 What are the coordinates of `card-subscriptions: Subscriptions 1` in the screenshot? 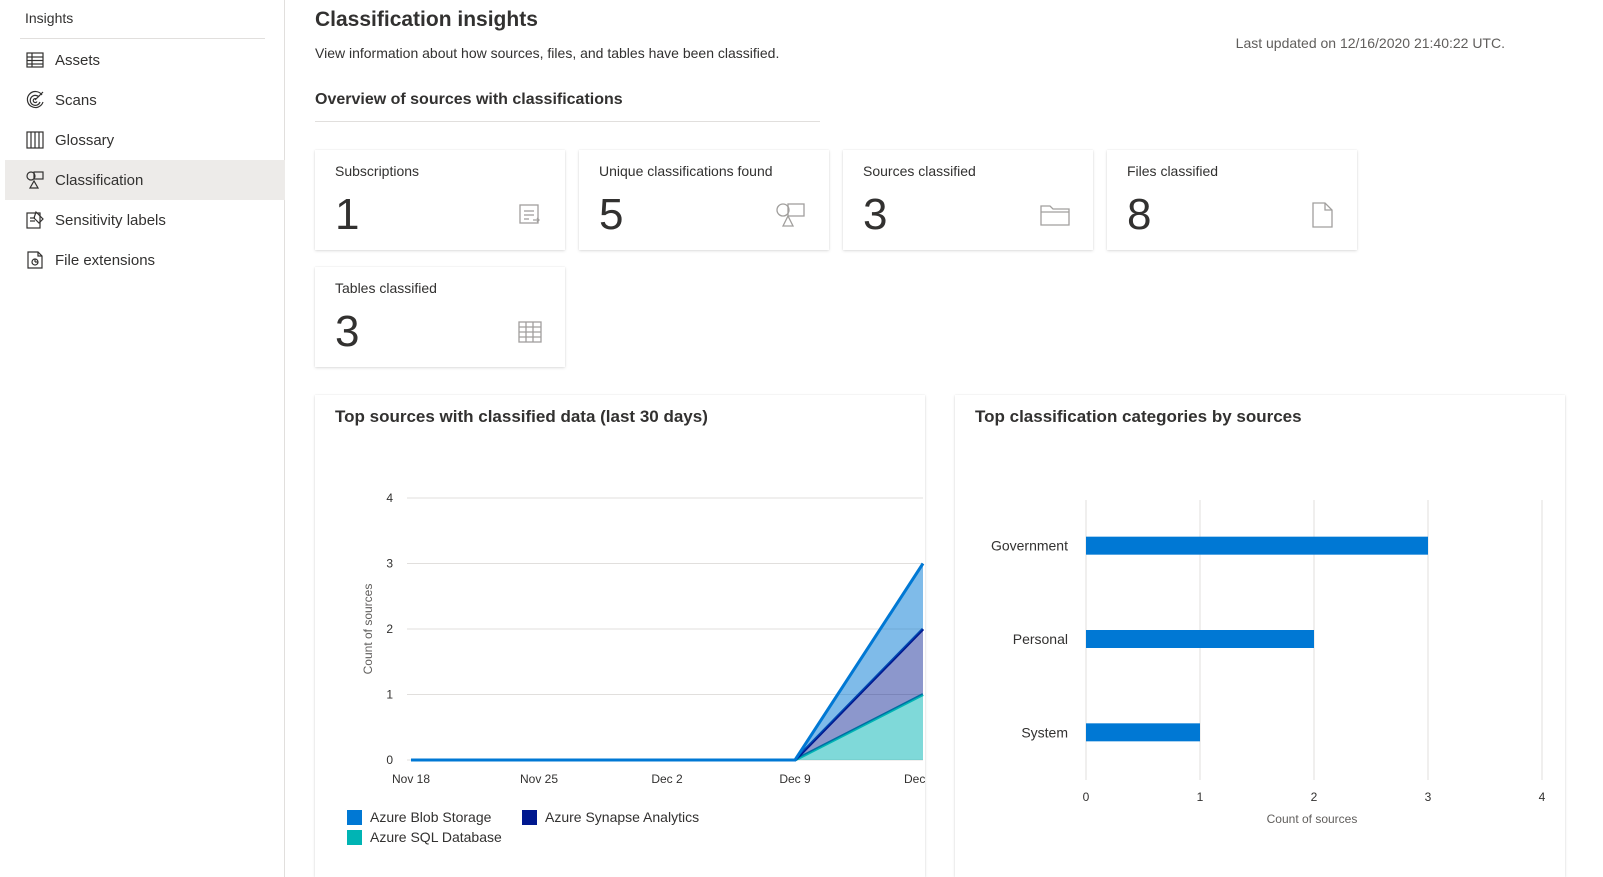 It's located at (440, 200).